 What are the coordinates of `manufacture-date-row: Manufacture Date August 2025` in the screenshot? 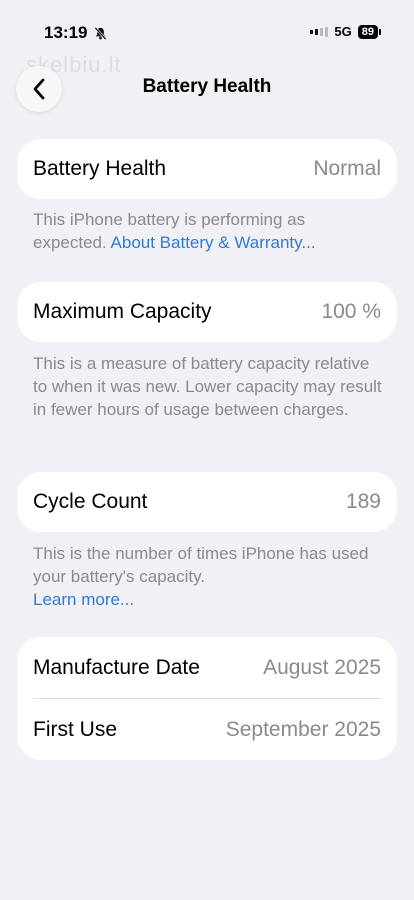 It's located at (207, 667).